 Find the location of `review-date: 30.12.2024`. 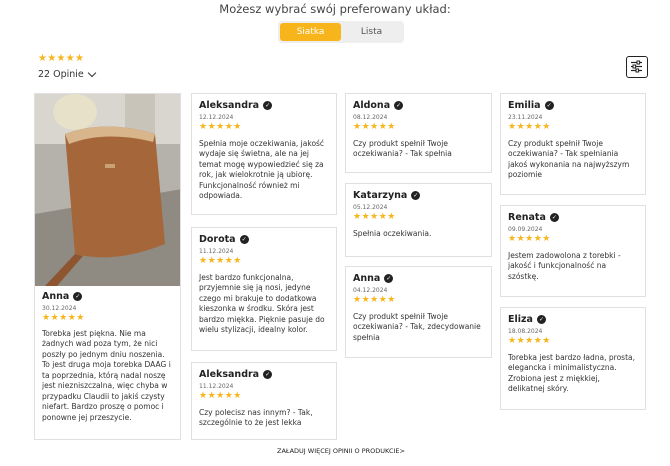

review-date: 30.12.2024 is located at coordinates (59, 308).